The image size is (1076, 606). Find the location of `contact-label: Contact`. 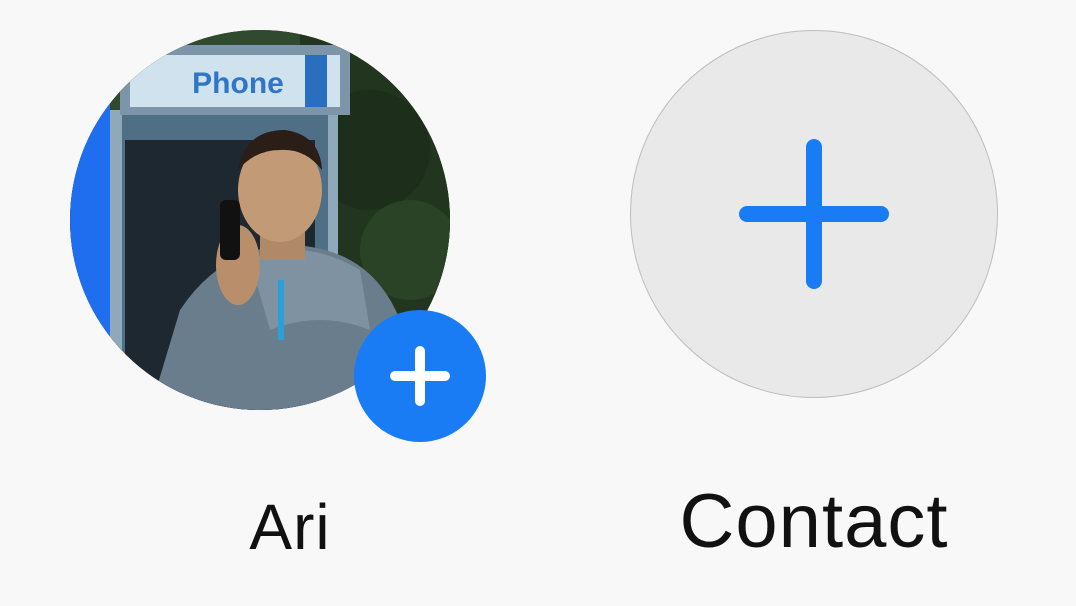

contact-label: Contact is located at coordinates (814, 521).